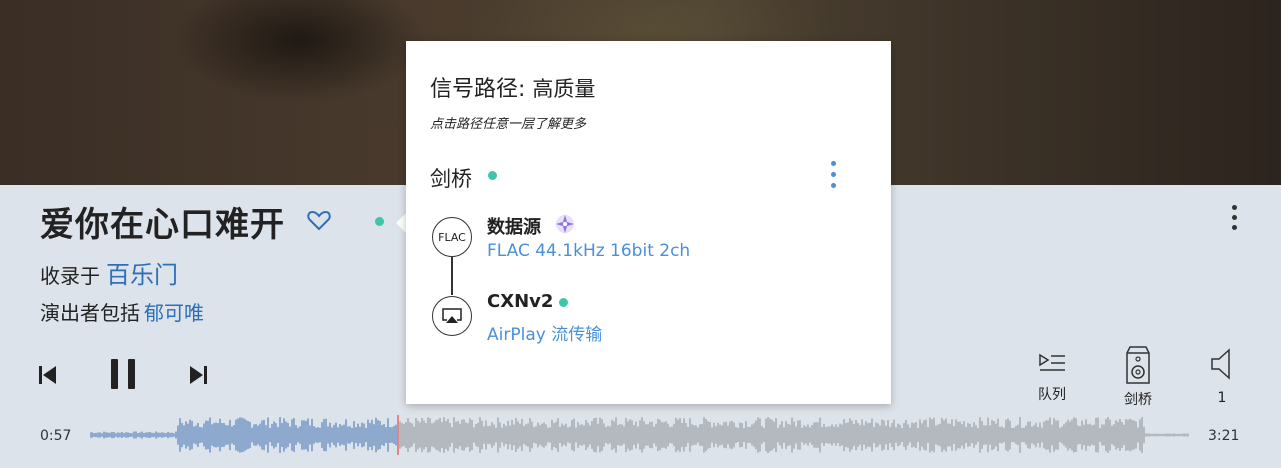 The width and height of the screenshot is (1281, 468). I want to click on favorite-heart-icon, so click(319, 220).